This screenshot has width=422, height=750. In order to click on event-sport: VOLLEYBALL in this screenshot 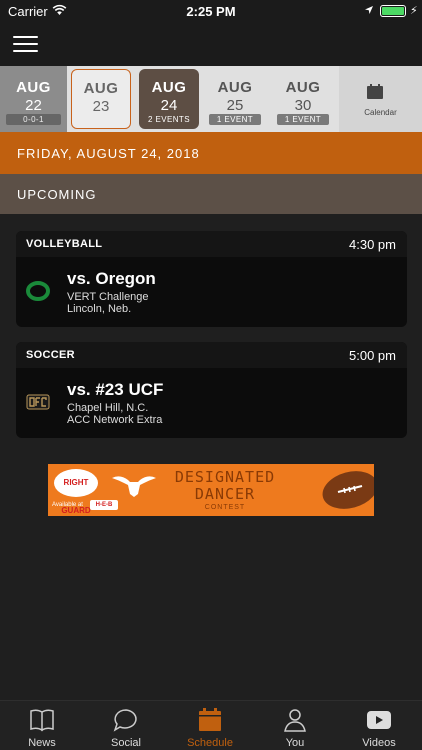, I will do `click(64, 244)`.